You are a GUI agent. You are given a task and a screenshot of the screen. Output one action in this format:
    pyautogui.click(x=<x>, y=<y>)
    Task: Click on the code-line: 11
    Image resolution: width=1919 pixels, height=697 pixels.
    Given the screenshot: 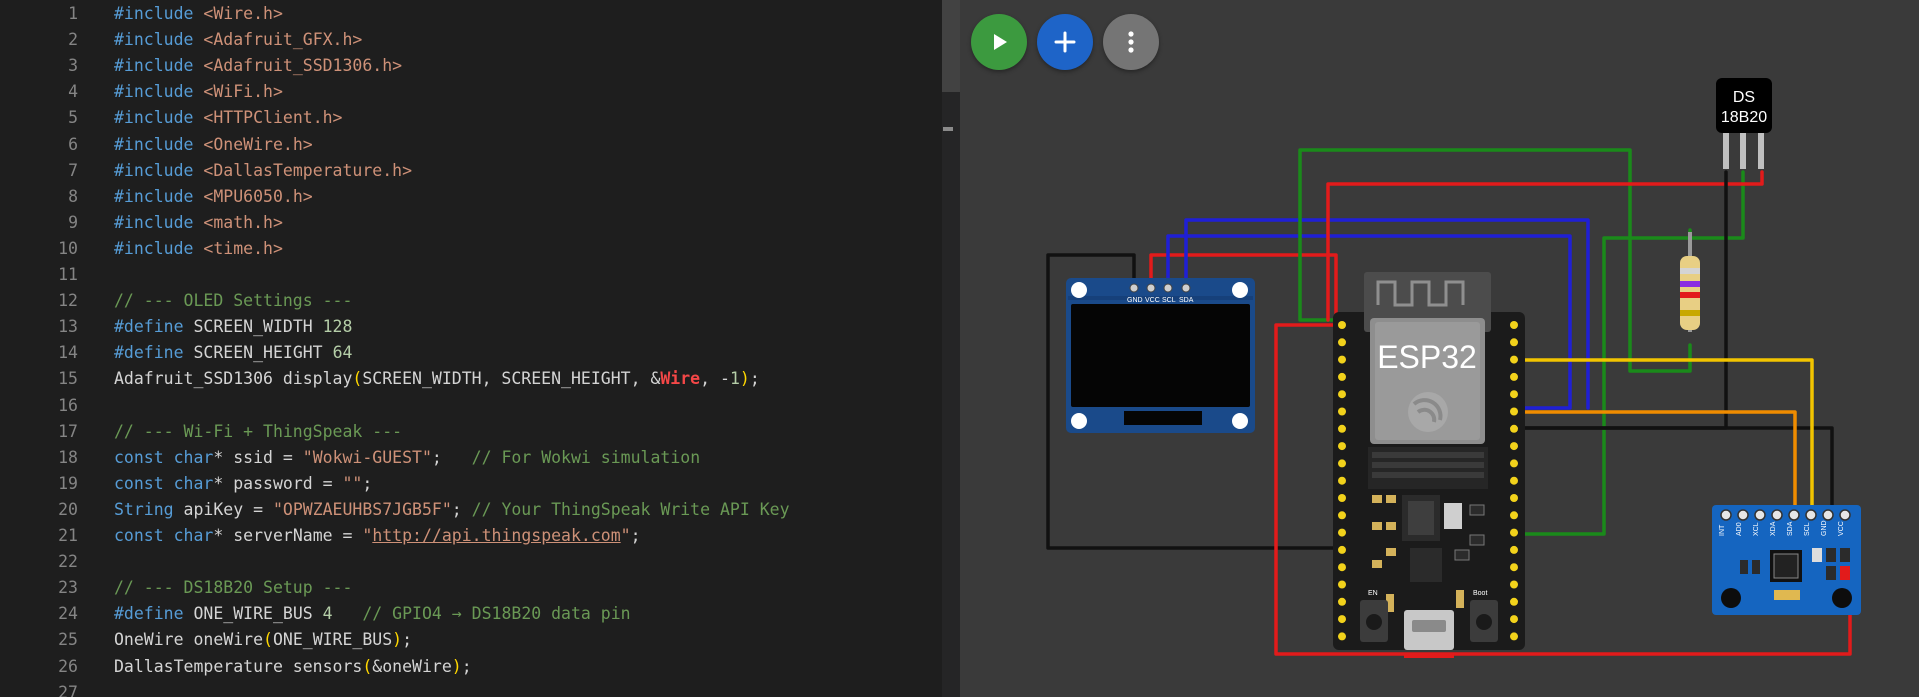 What is the action you would take?
    pyautogui.click(x=471, y=275)
    